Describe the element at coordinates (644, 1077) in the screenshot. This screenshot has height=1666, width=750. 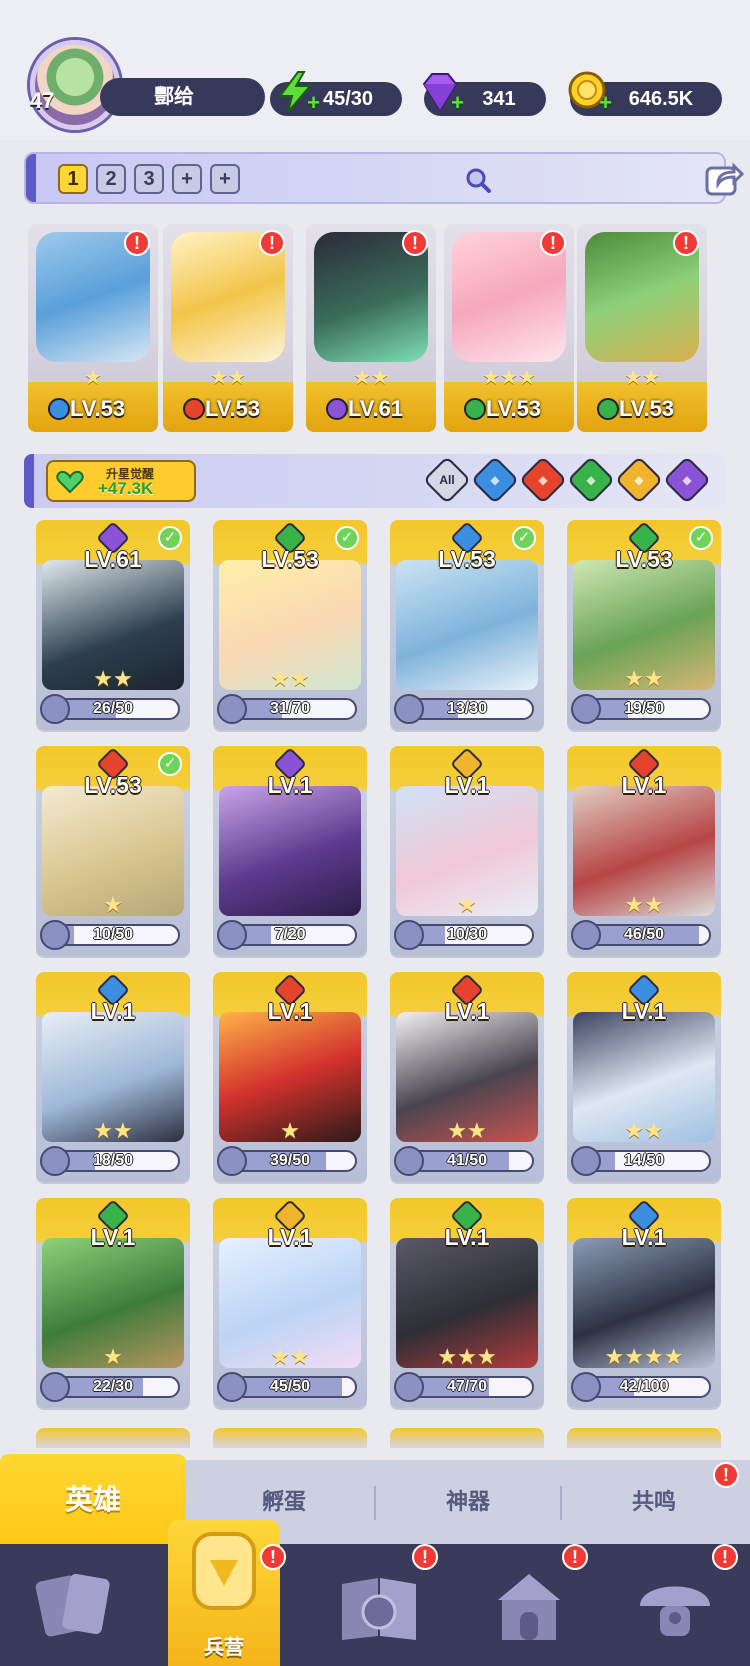
I see `hero-card: LV.1 ★★ 14/50` at that location.